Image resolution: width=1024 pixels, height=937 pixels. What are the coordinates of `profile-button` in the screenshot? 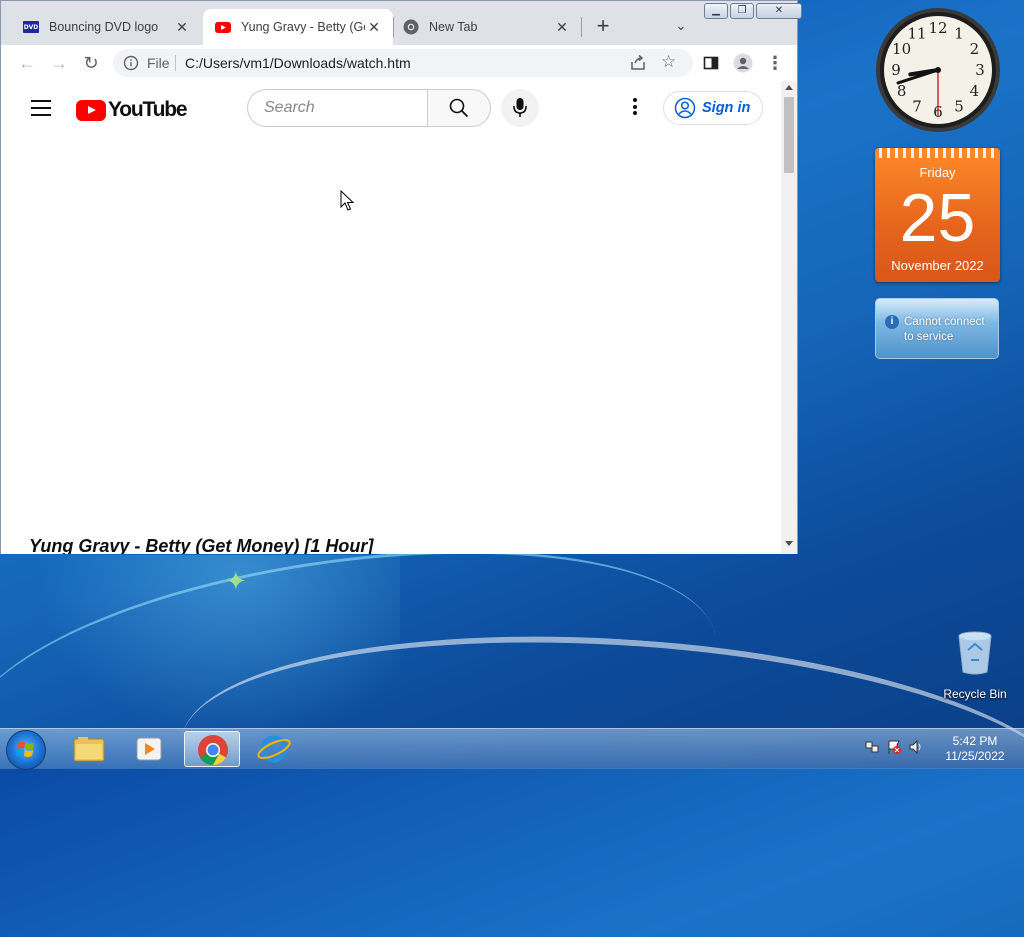 It's located at (743, 63).